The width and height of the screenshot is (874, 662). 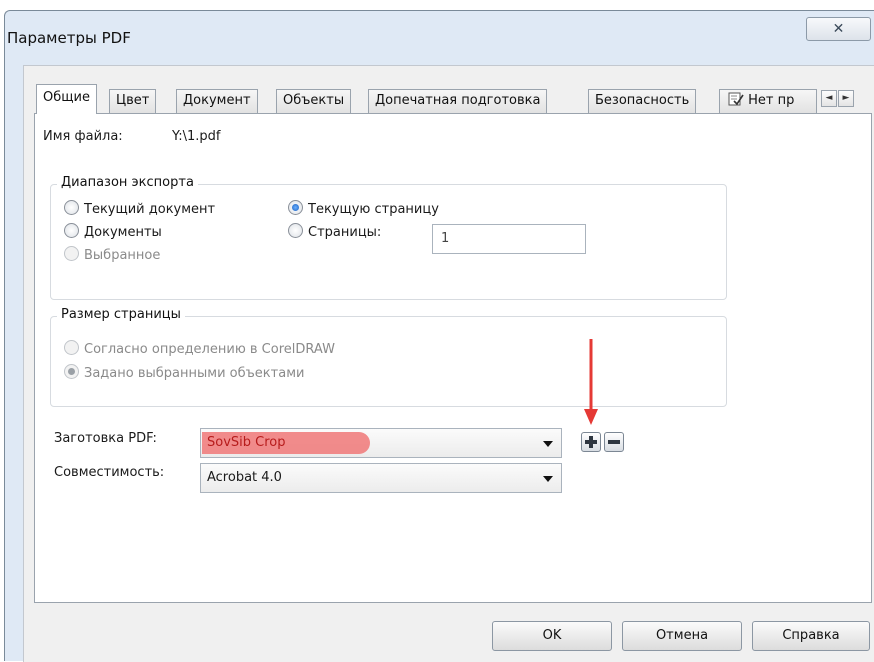 What do you see at coordinates (109, 472) in the screenshot?
I see `compatibility-label: Совместимость:` at bounding box center [109, 472].